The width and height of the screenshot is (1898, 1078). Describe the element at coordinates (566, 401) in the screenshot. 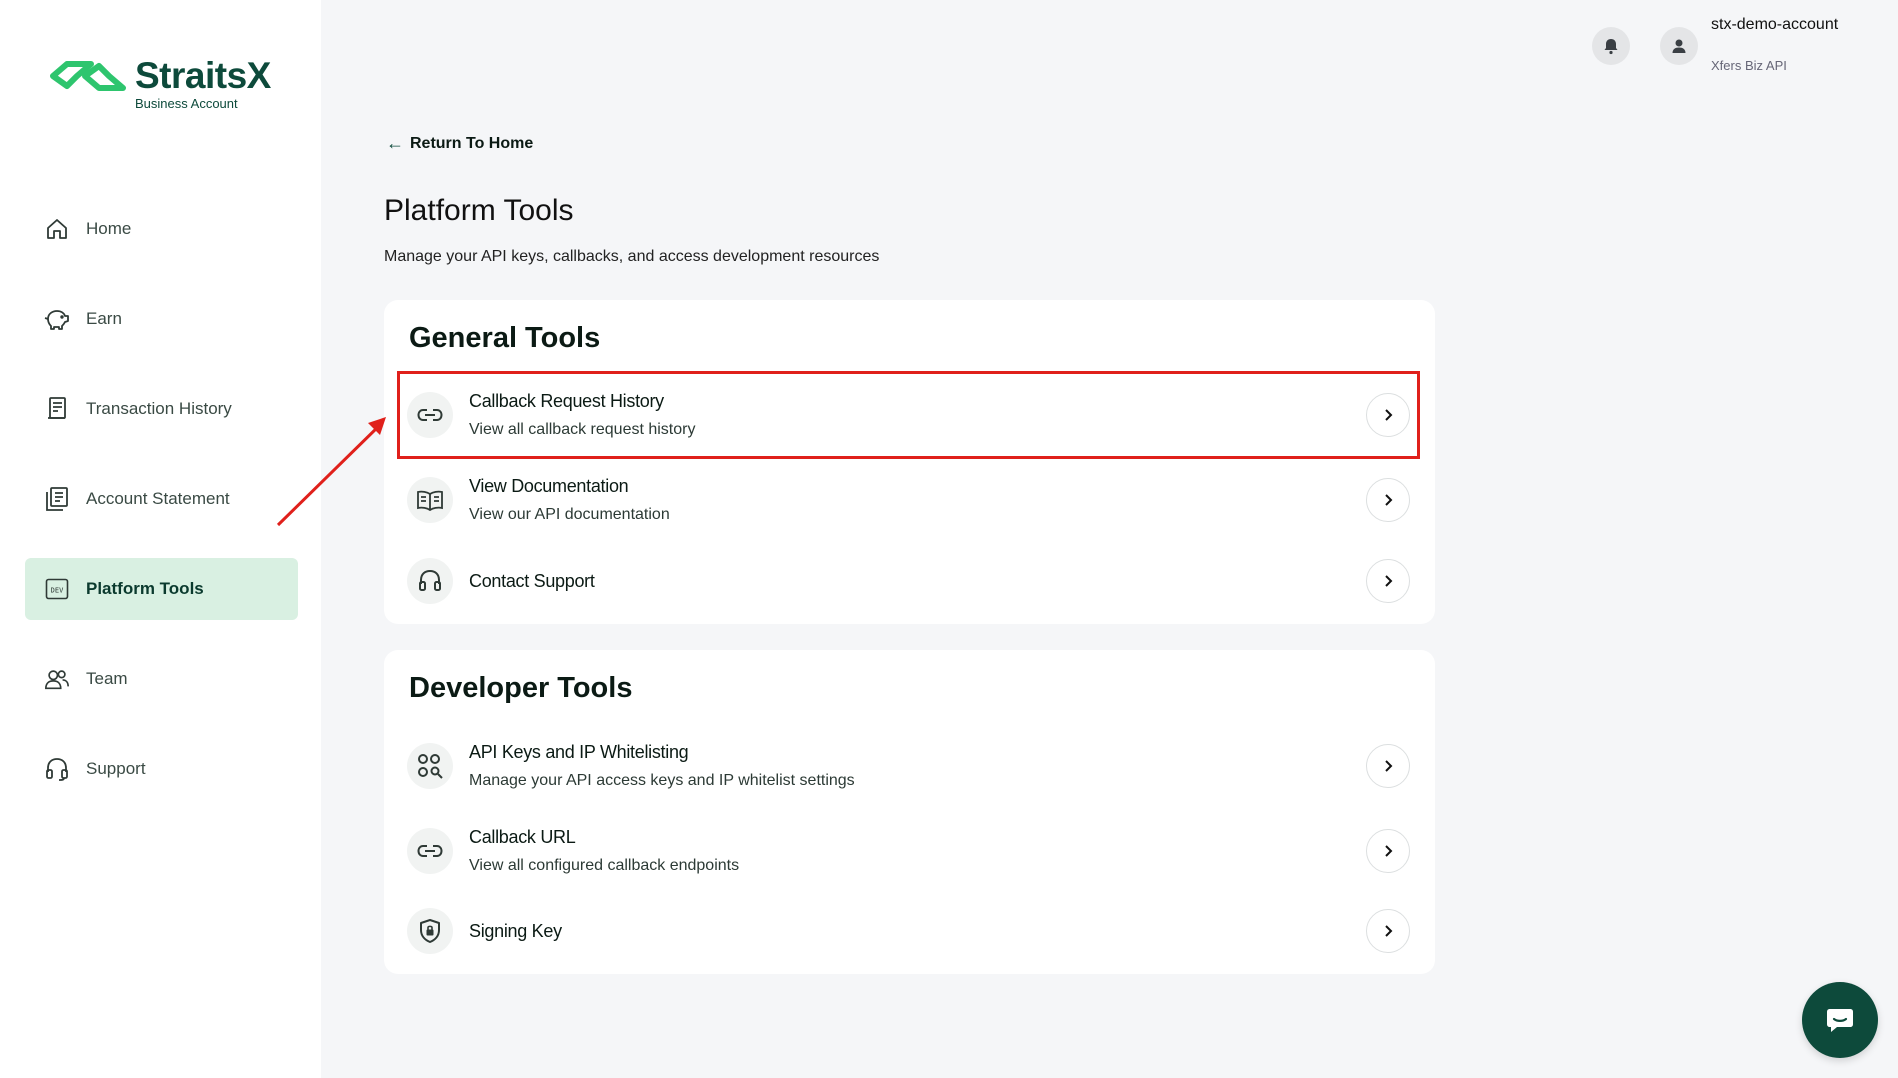

I see `row-title: Callback Request History` at that location.